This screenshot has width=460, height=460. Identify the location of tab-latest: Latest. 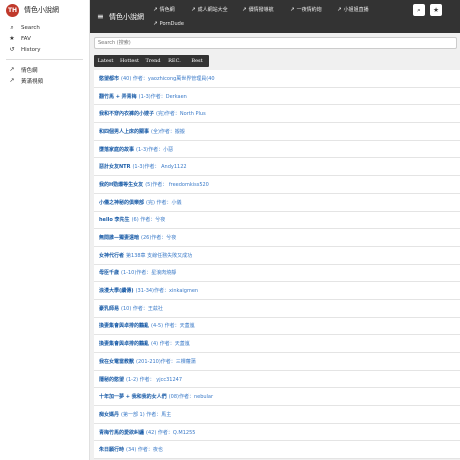
(105, 61).